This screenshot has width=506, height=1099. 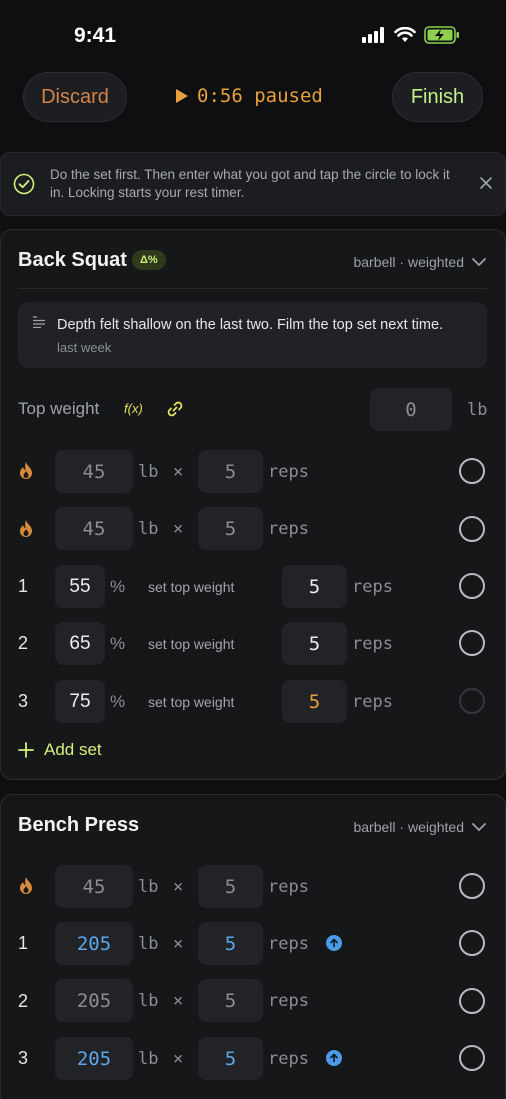 I want to click on exercise-title: Back Squat, so click(x=72, y=260).